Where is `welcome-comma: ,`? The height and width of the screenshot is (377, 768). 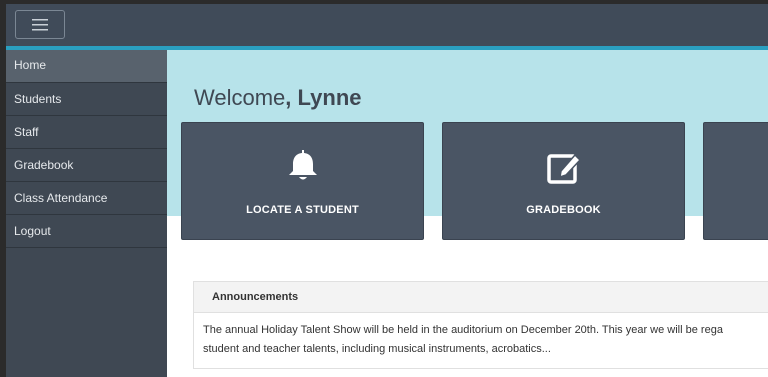 welcome-comma: , is located at coordinates (291, 97).